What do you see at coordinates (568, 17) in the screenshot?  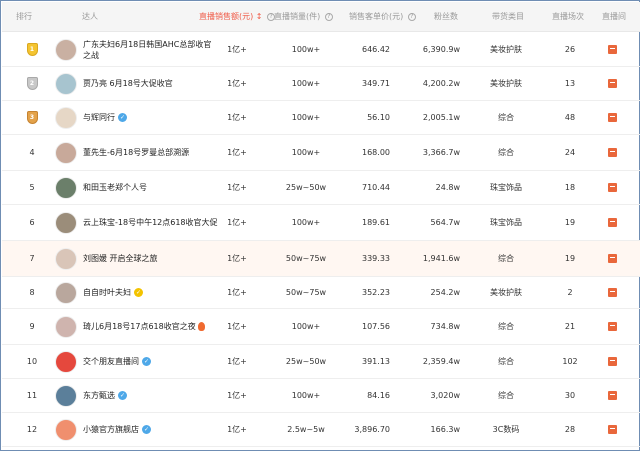 I see `header-count: 直播场次` at bounding box center [568, 17].